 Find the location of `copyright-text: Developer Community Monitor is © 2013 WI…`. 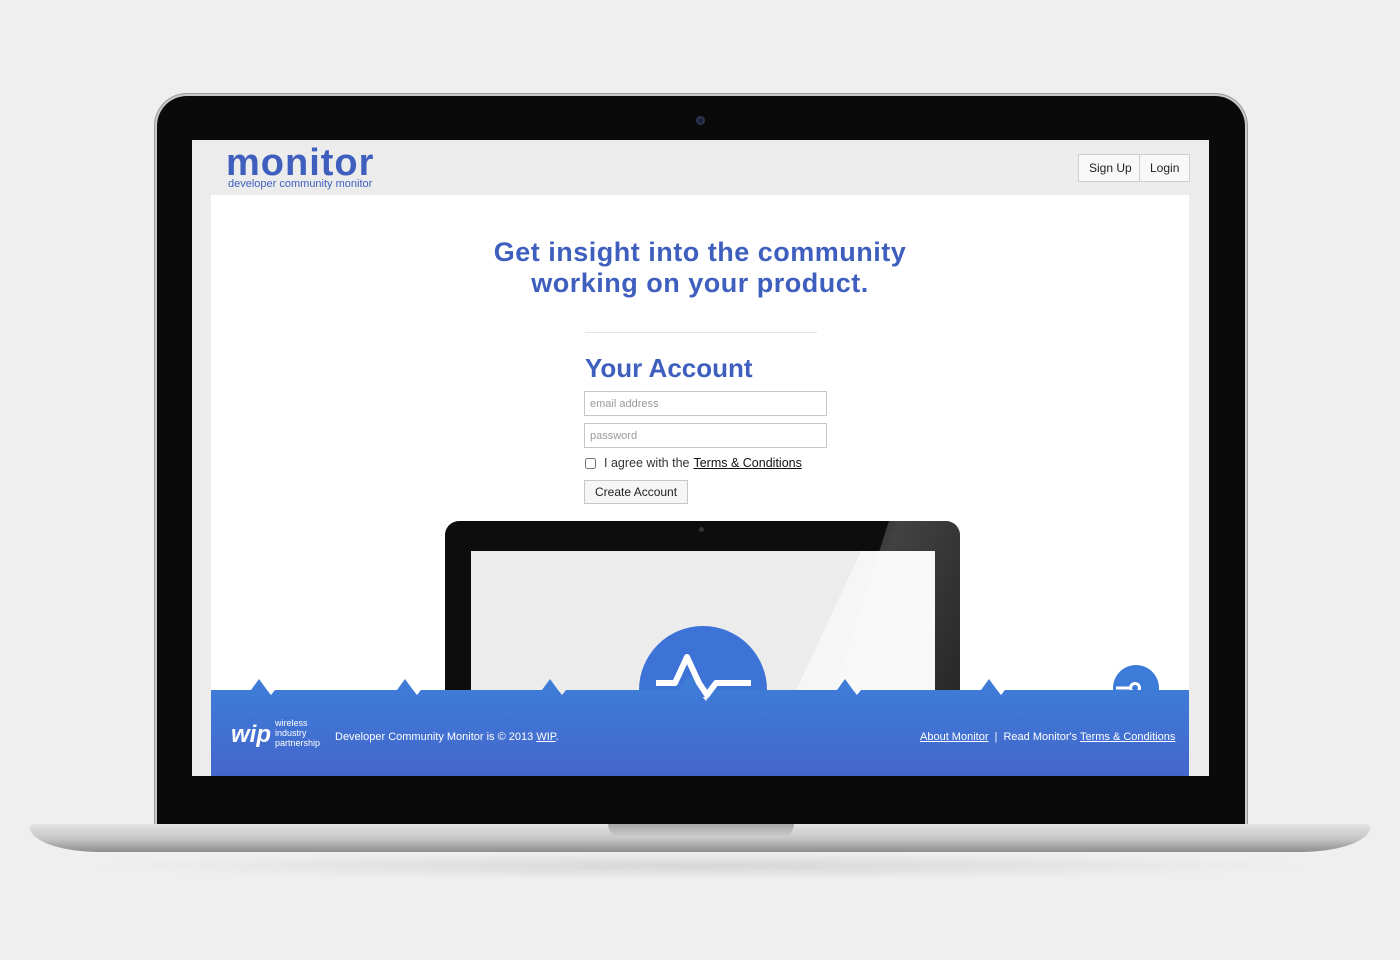

copyright-text: Developer Community Monitor is © 2013 WI… is located at coordinates (447, 737).